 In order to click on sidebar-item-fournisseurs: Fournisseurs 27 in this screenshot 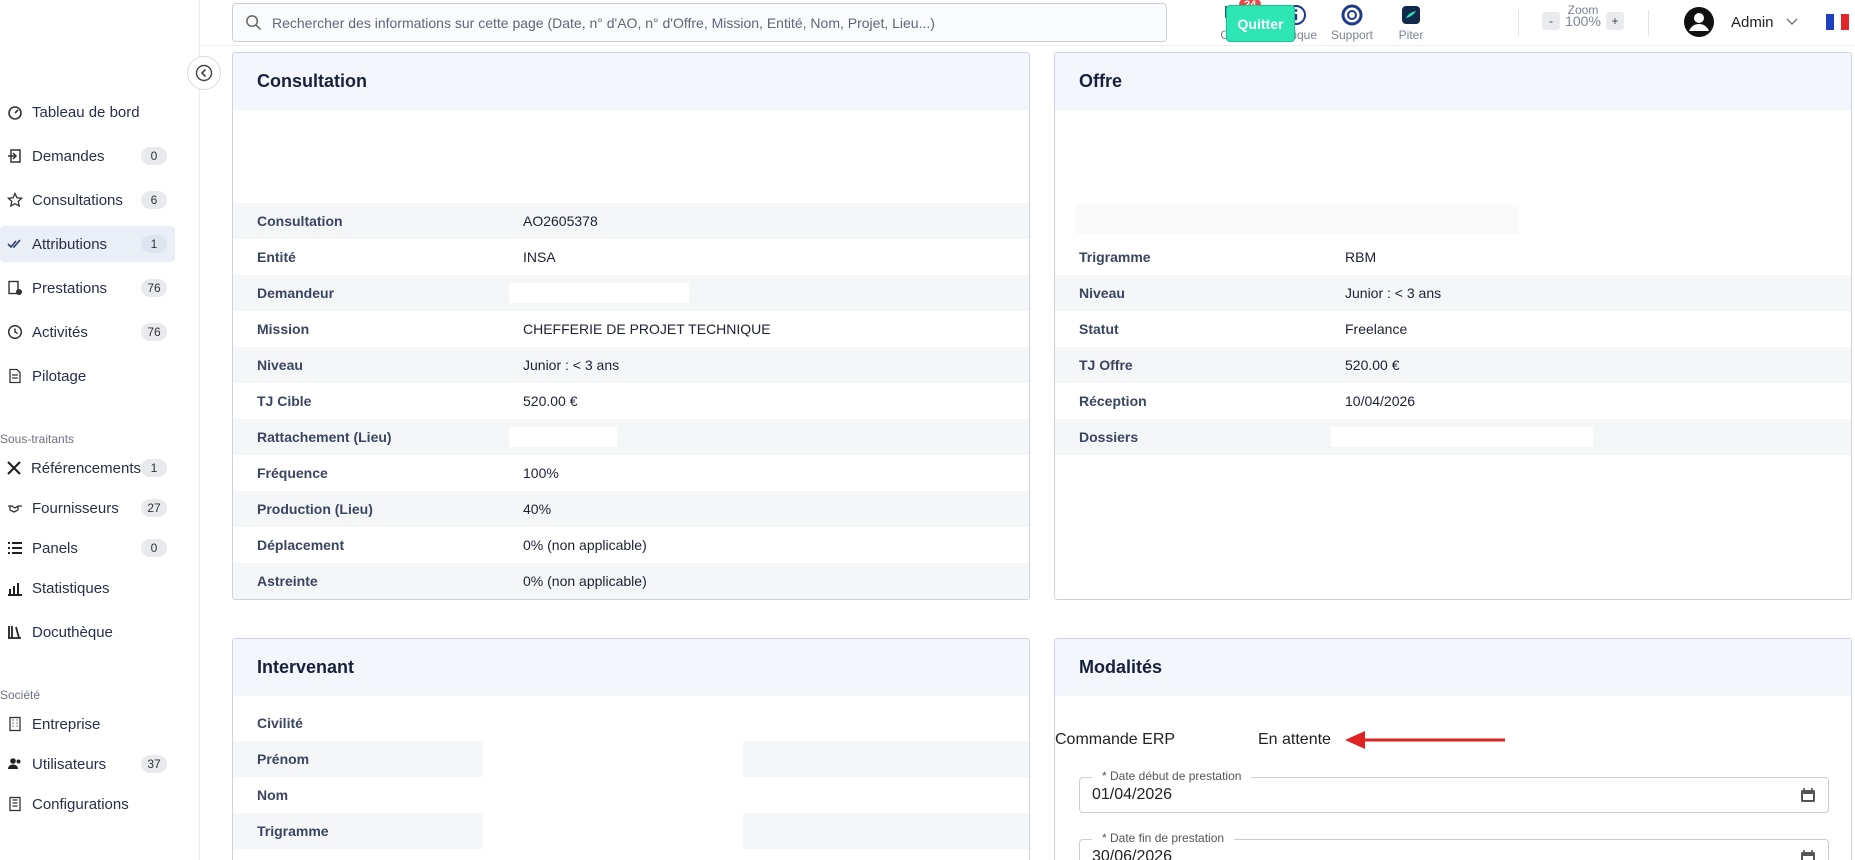, I will do `click(87, 508)`.